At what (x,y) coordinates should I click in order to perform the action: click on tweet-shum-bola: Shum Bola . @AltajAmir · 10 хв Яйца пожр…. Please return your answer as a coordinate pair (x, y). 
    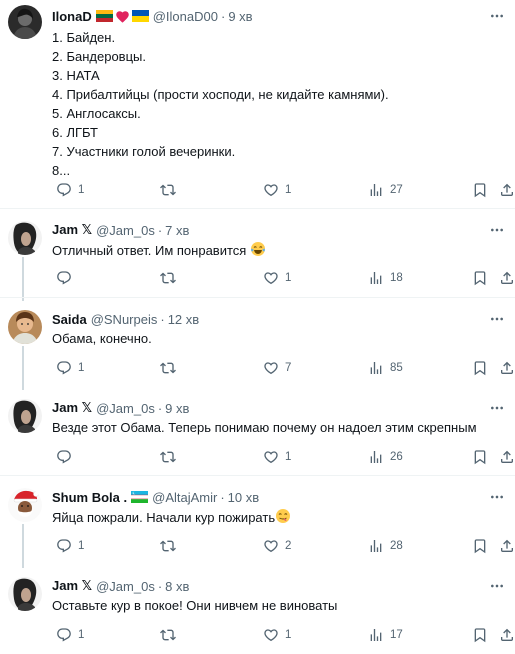
    Looking at the image, I should click on (257, 522).